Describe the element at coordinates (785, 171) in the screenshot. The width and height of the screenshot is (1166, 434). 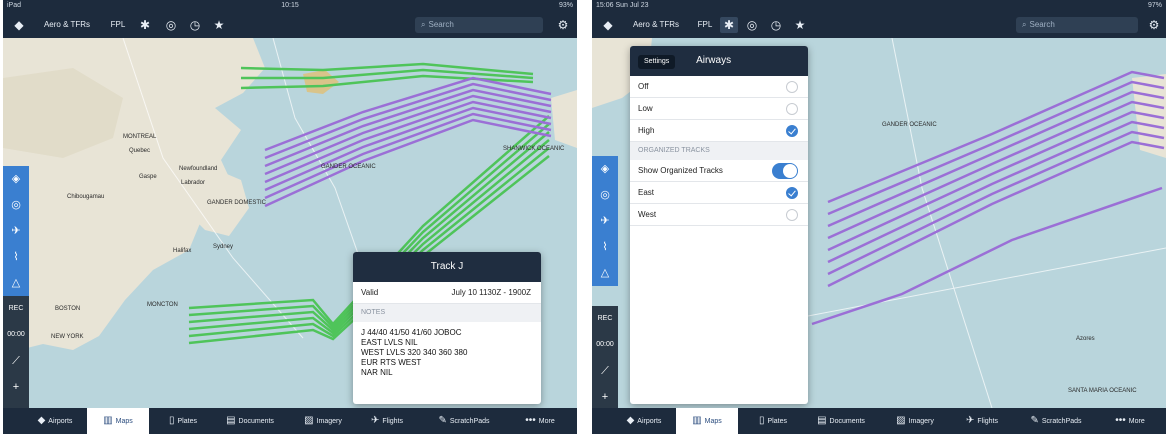
I see `show-tracks-toggle` at that location.